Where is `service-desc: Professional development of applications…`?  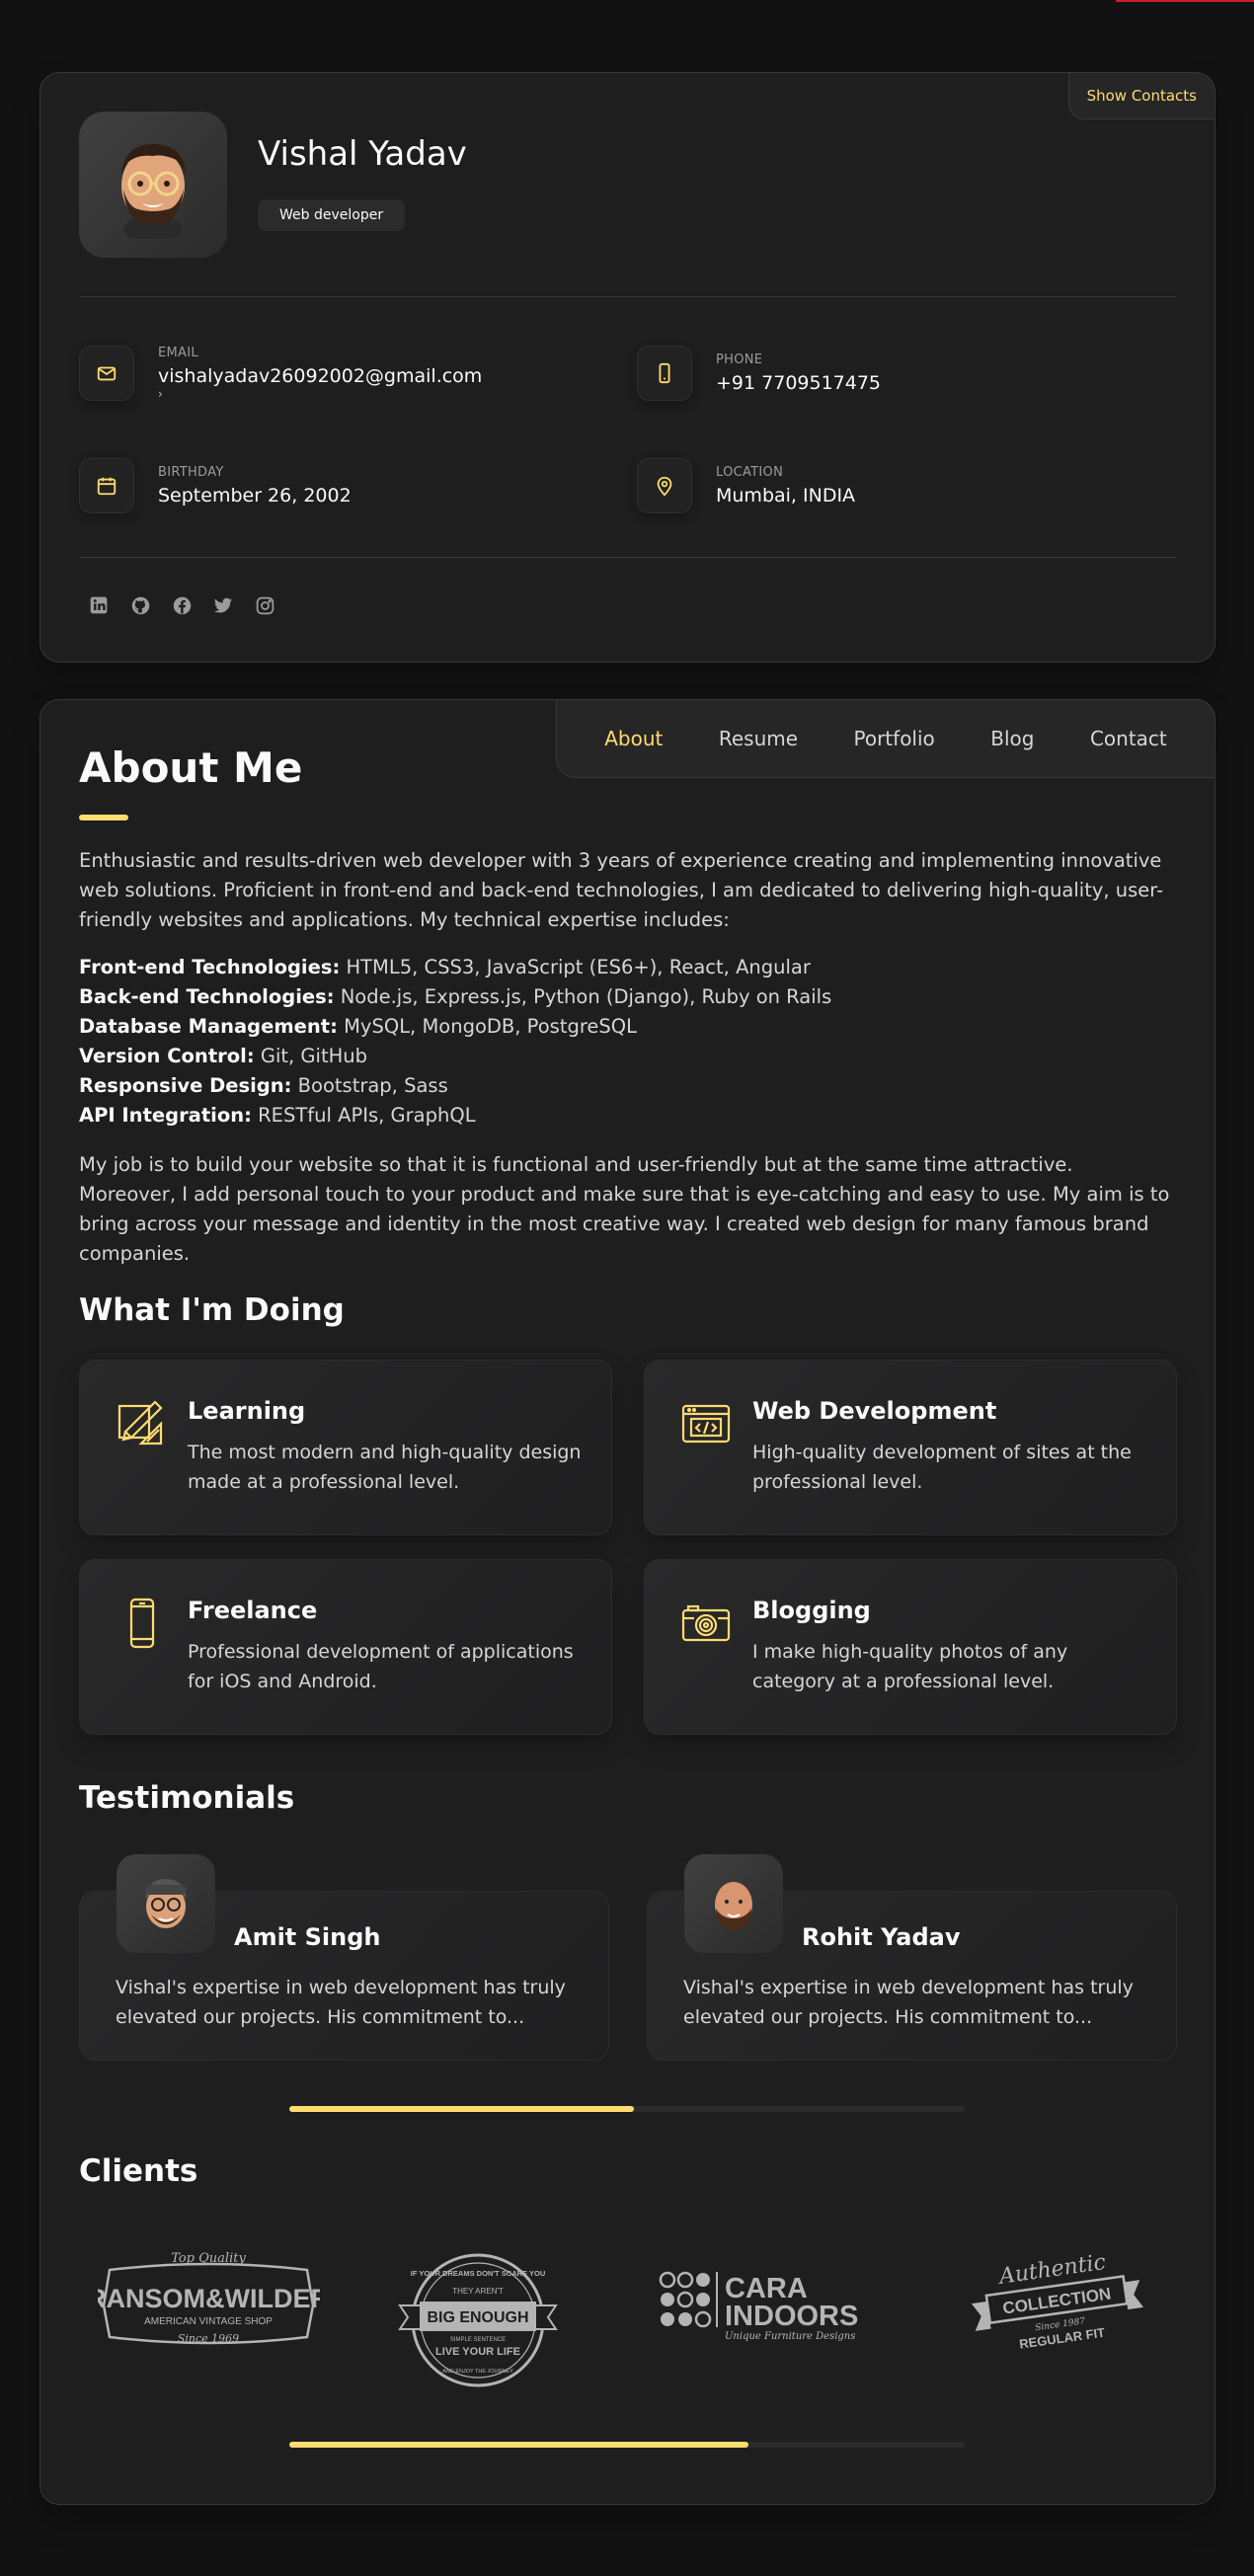 service-desc: Professional development of applications… is located at coordinates (381, 1666).